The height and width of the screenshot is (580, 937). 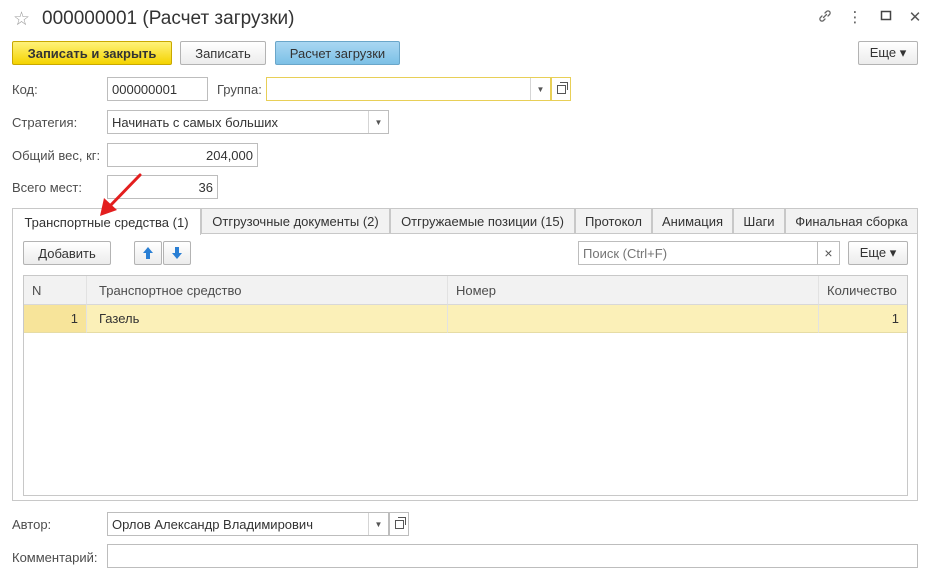 What do you see at coordinates (47, 187) in the screenshot?
I see `places-label: Всего мест:` at bounding box center [47, 187].